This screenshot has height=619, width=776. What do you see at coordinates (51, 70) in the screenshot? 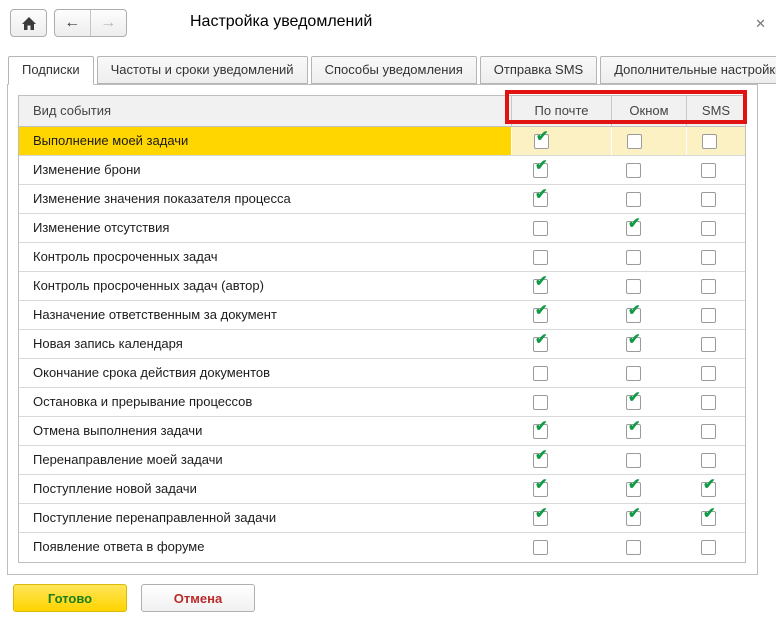
I see `tab-0: Подписки` at bounding box center [51, 70].